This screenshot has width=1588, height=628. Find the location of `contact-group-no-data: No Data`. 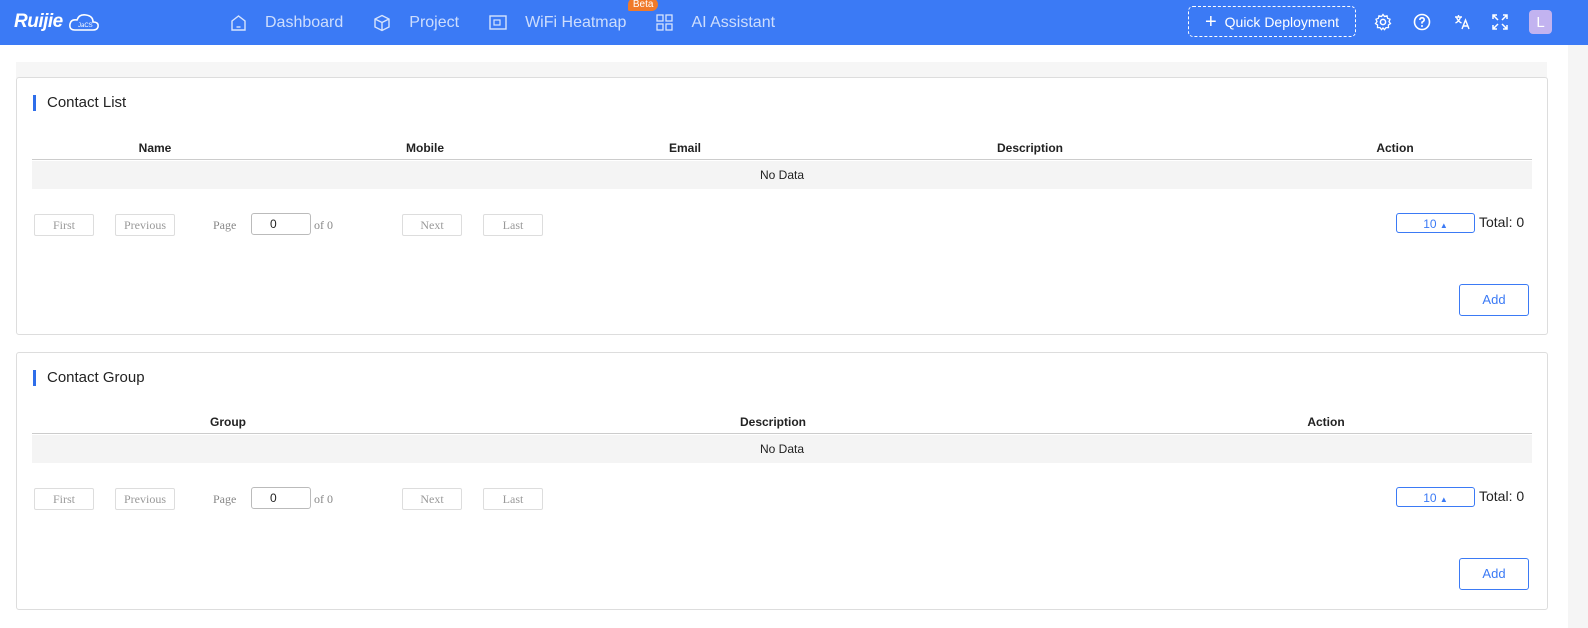

contact-group-no-data: No Data is located at coordinates (782, 449).